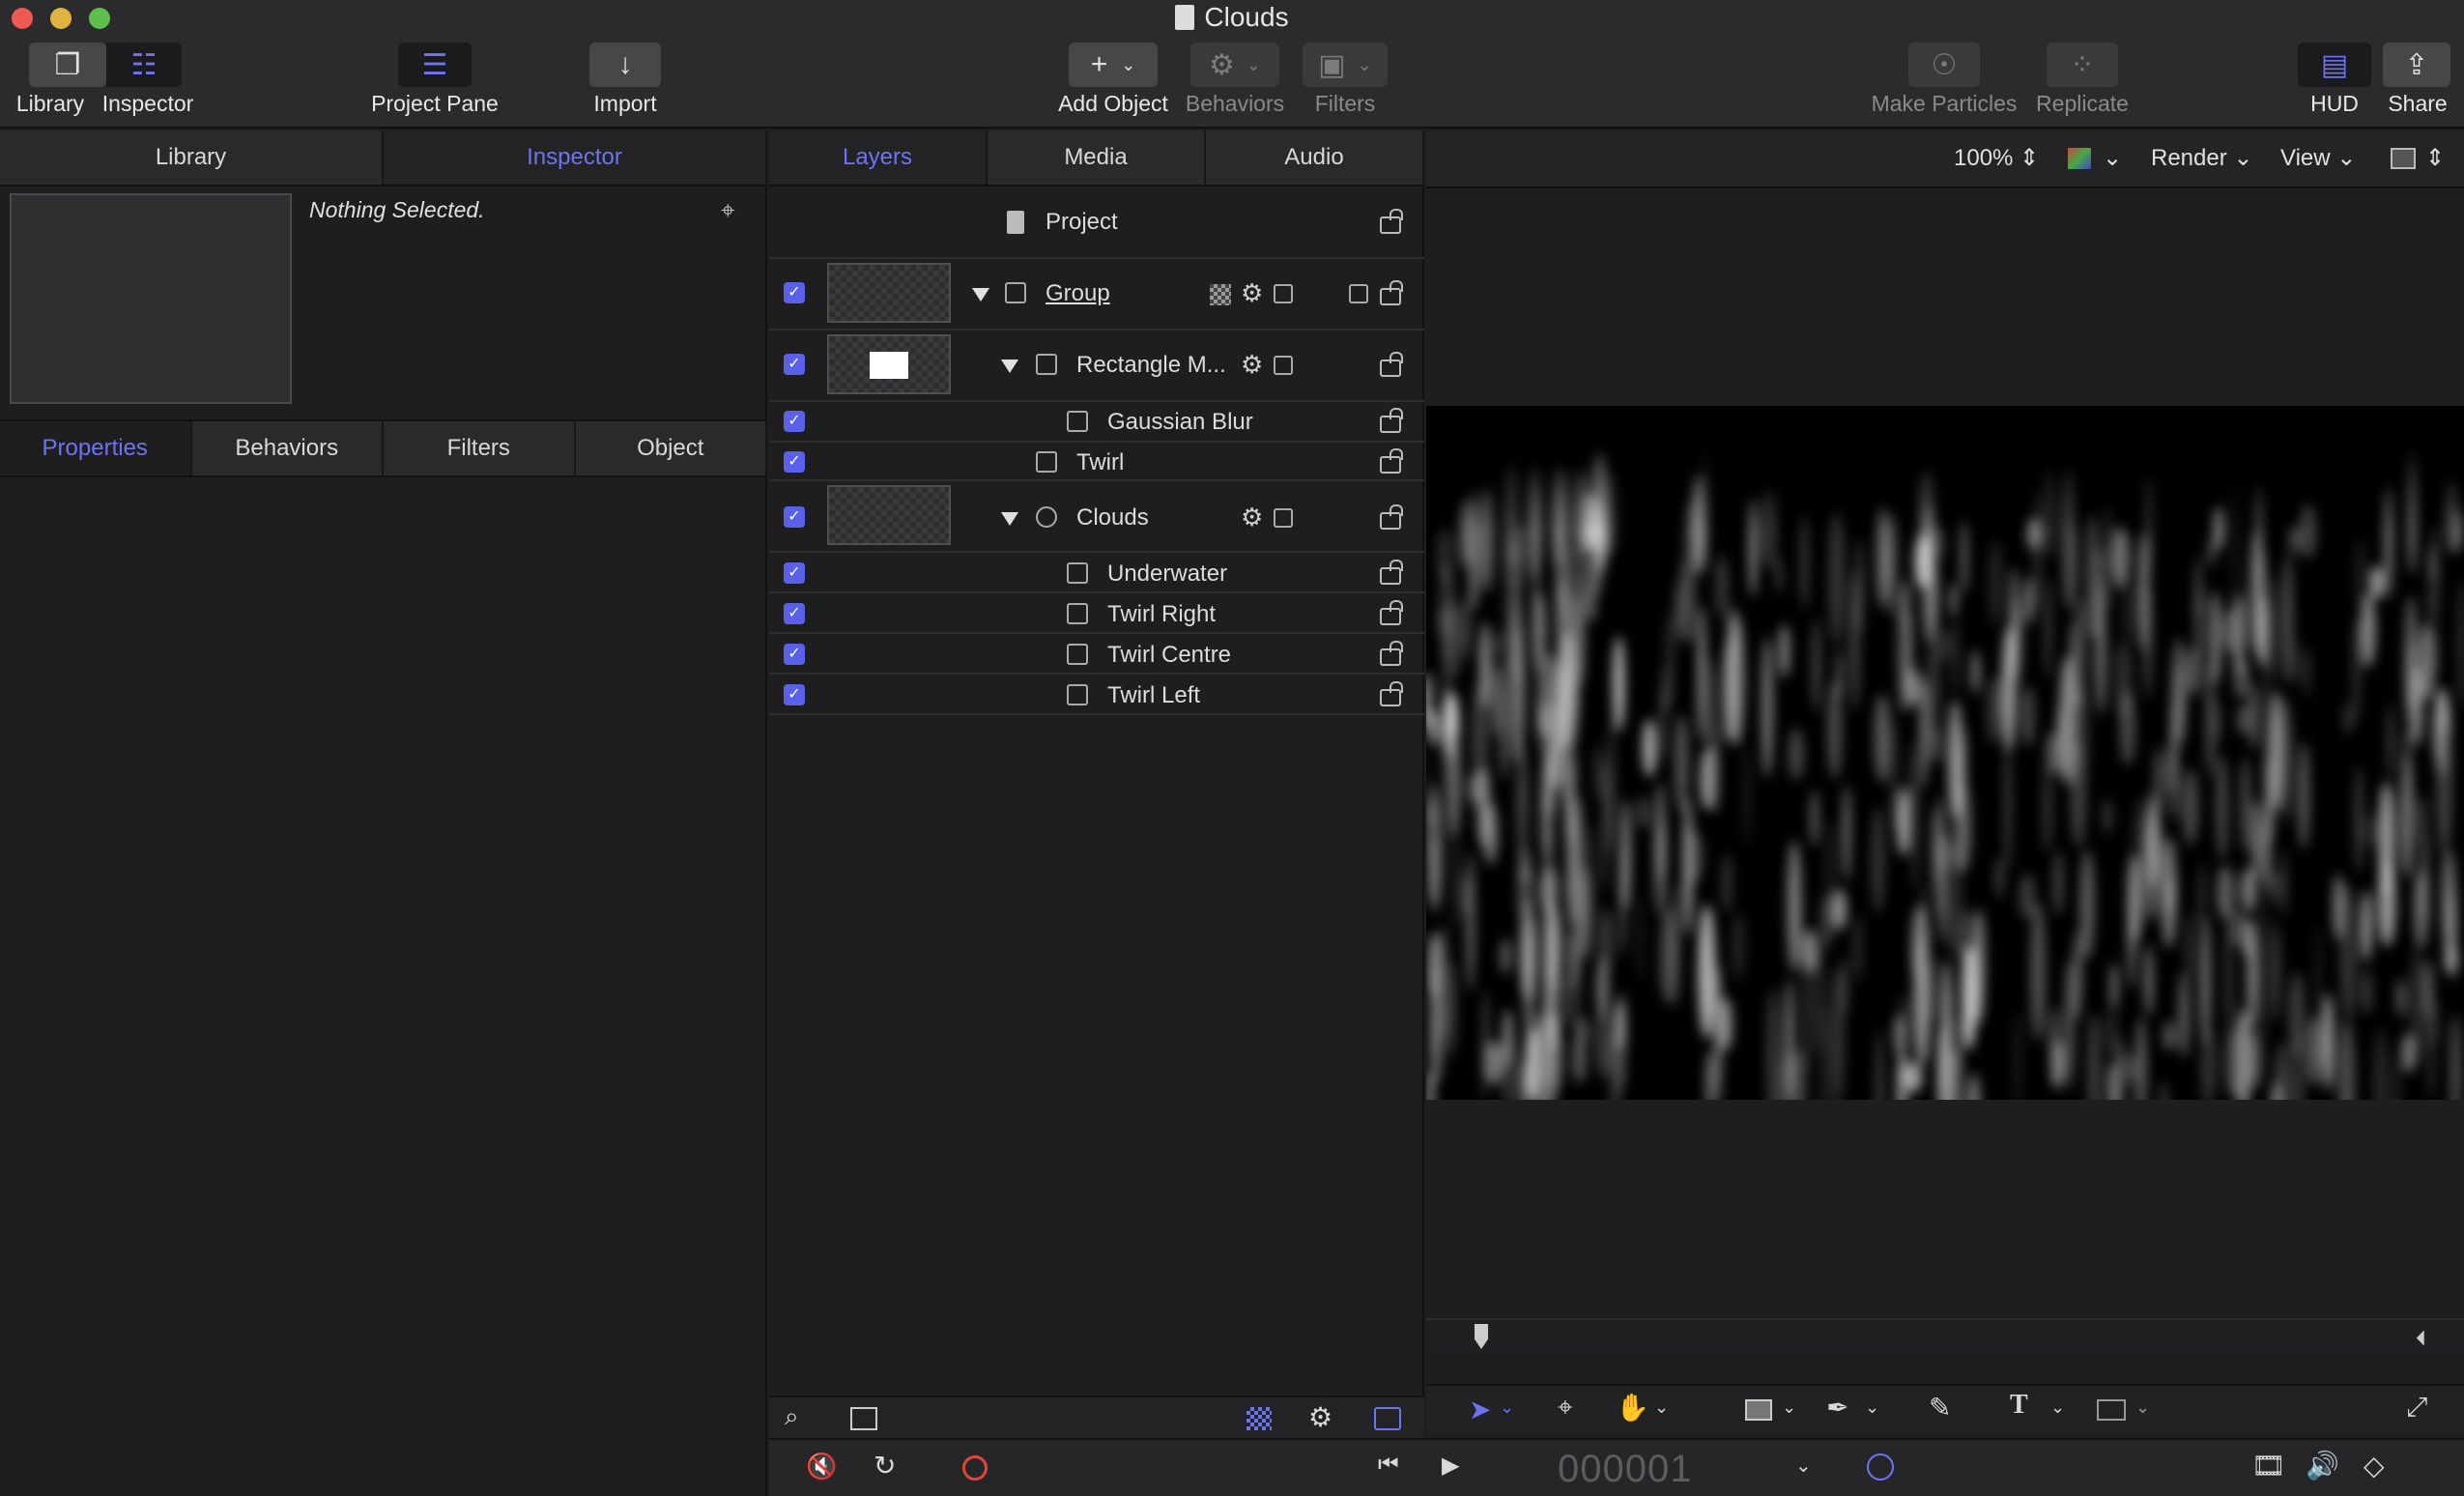  I want to click on add-object-label: Add Object, so click(1113, 103).